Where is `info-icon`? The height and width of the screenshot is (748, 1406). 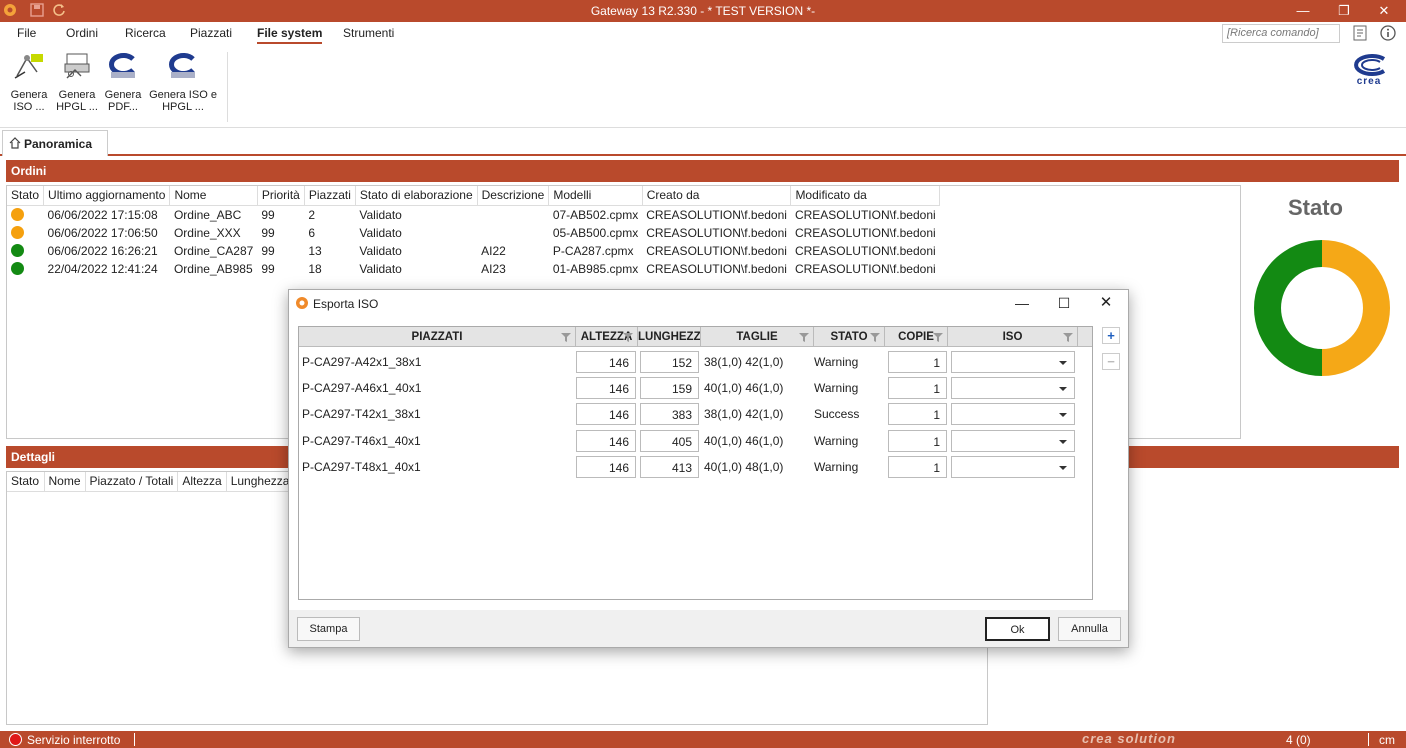 info-icon is located at coordinates (1388, 33).